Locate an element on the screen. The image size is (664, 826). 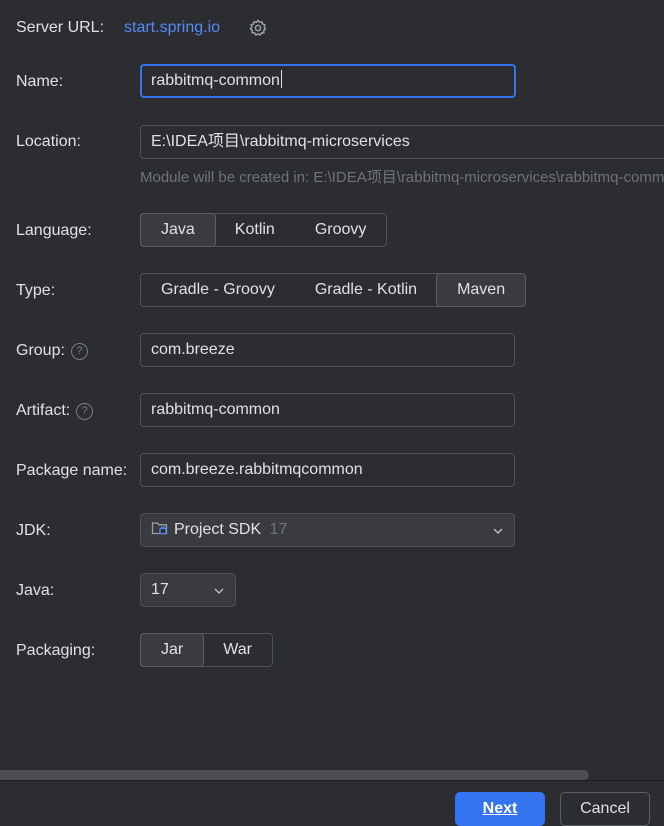
next-button-label: Next is located at coordinates (500, 808).